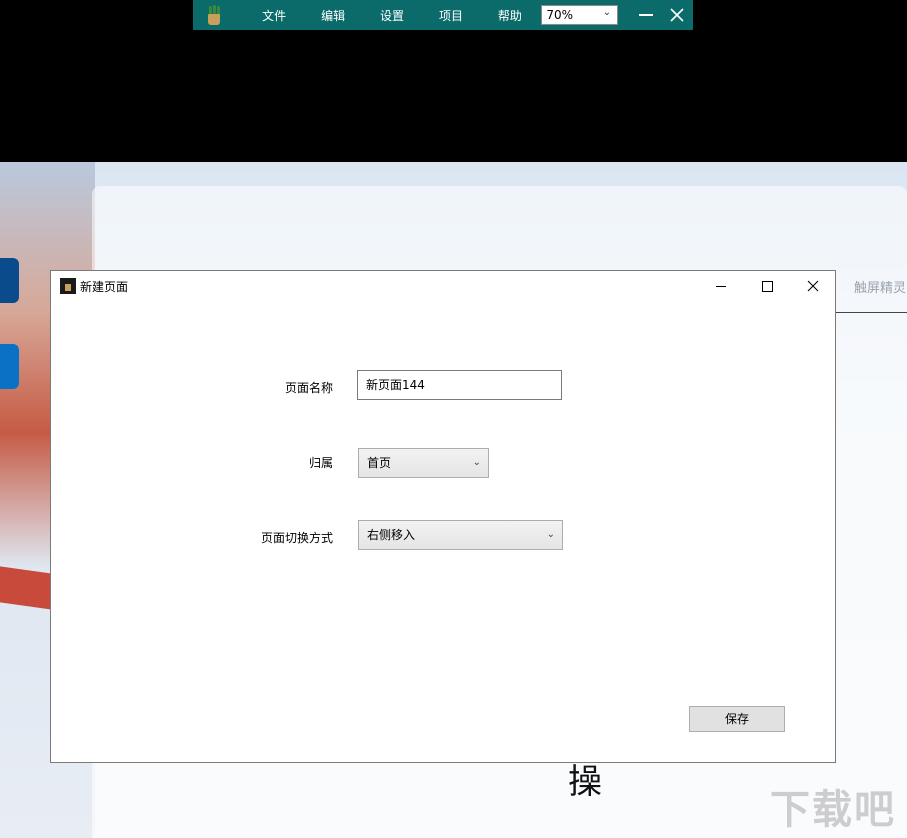  What do you see at coordinates (320, 463) in the screenshot?
I see `parent-label: 归属` at bounding box center [320, 463].